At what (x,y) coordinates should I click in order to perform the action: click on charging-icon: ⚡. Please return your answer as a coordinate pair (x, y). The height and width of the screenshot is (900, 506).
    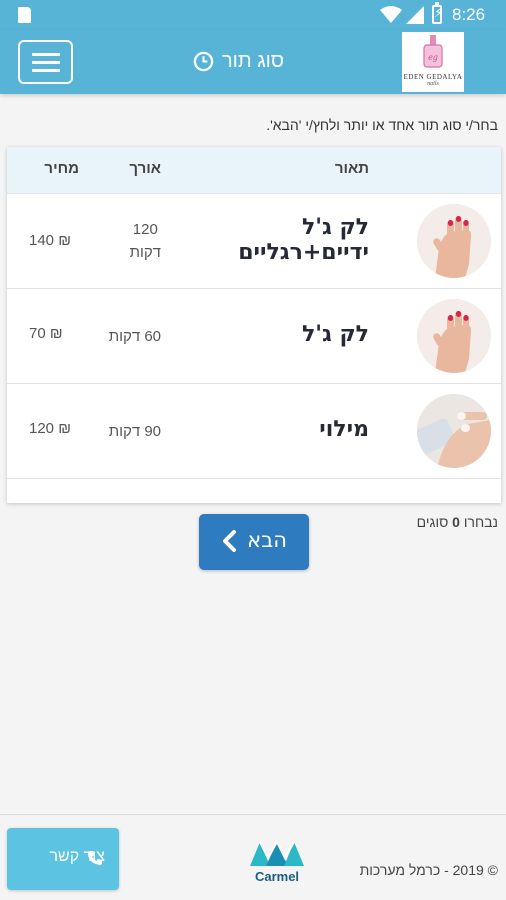
    Looking at the image, I should click on (439, 13).